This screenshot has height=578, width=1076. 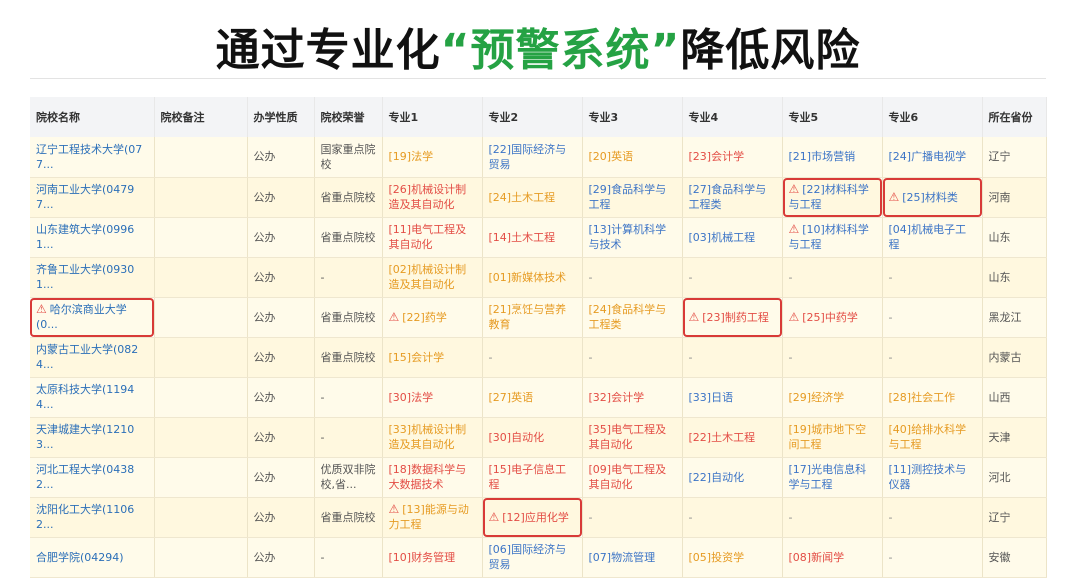 I want to click on major-cell: [26]机械设计制造及其自动化, so click(x=432, y=197).